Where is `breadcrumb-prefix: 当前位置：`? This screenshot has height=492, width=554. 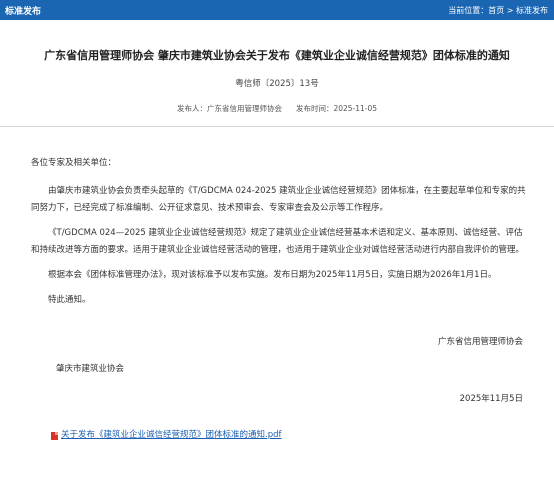
breadcrumb-prefix: 当前位置： is located at coordinates (468, 10).